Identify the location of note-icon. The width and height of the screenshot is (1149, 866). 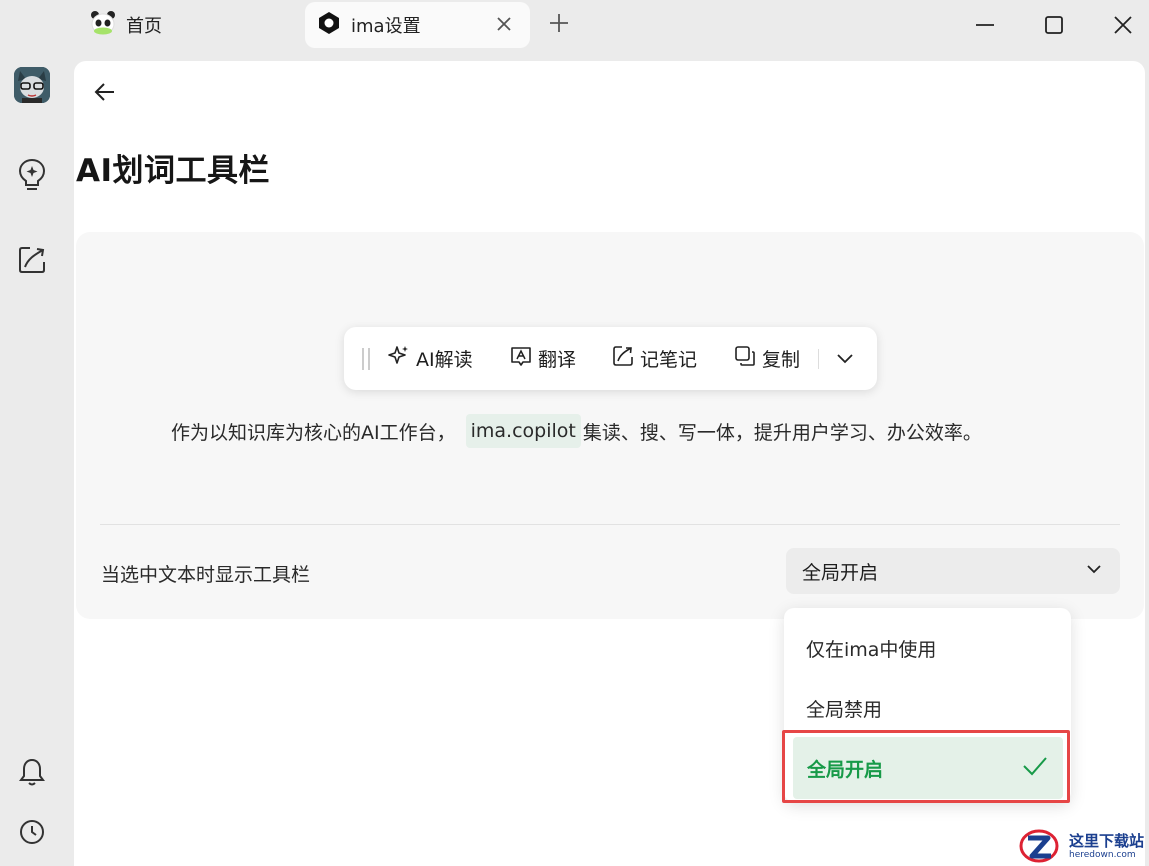
(623, 358).